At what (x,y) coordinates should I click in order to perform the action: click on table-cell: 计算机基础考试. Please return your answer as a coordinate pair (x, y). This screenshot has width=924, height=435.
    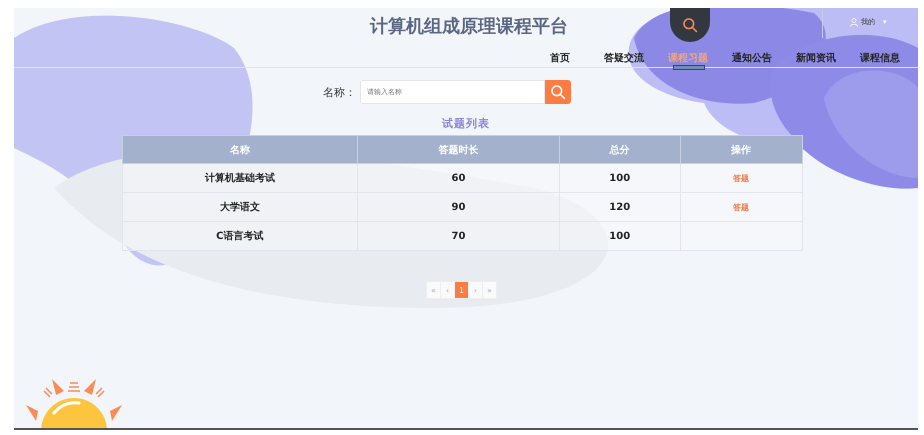
    Looking at the image, I should click on (240, 178).